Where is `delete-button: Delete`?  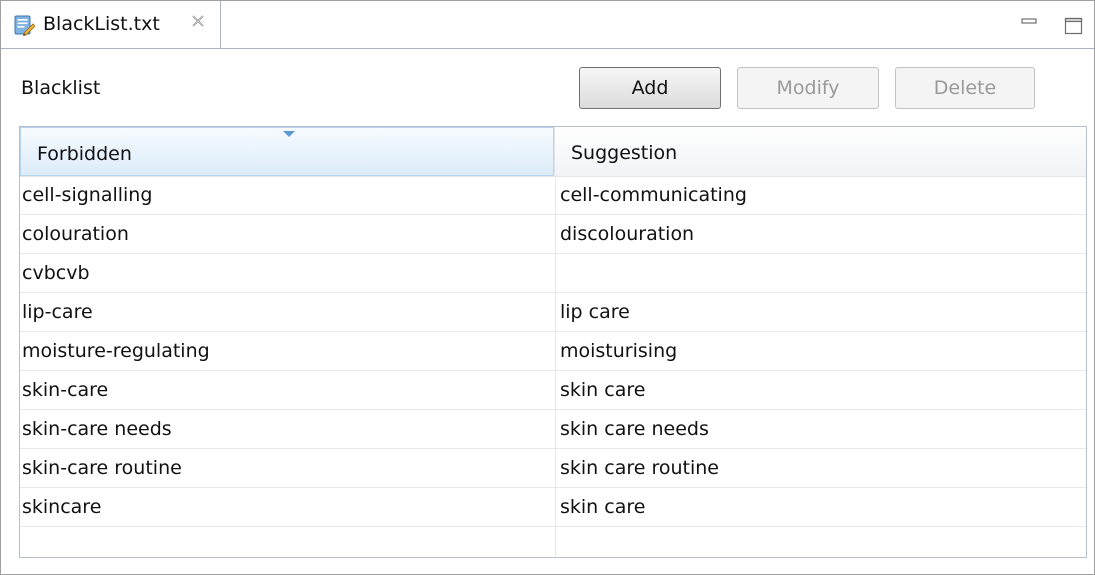 delete-button: Delete is located at coordinates (965, 88).